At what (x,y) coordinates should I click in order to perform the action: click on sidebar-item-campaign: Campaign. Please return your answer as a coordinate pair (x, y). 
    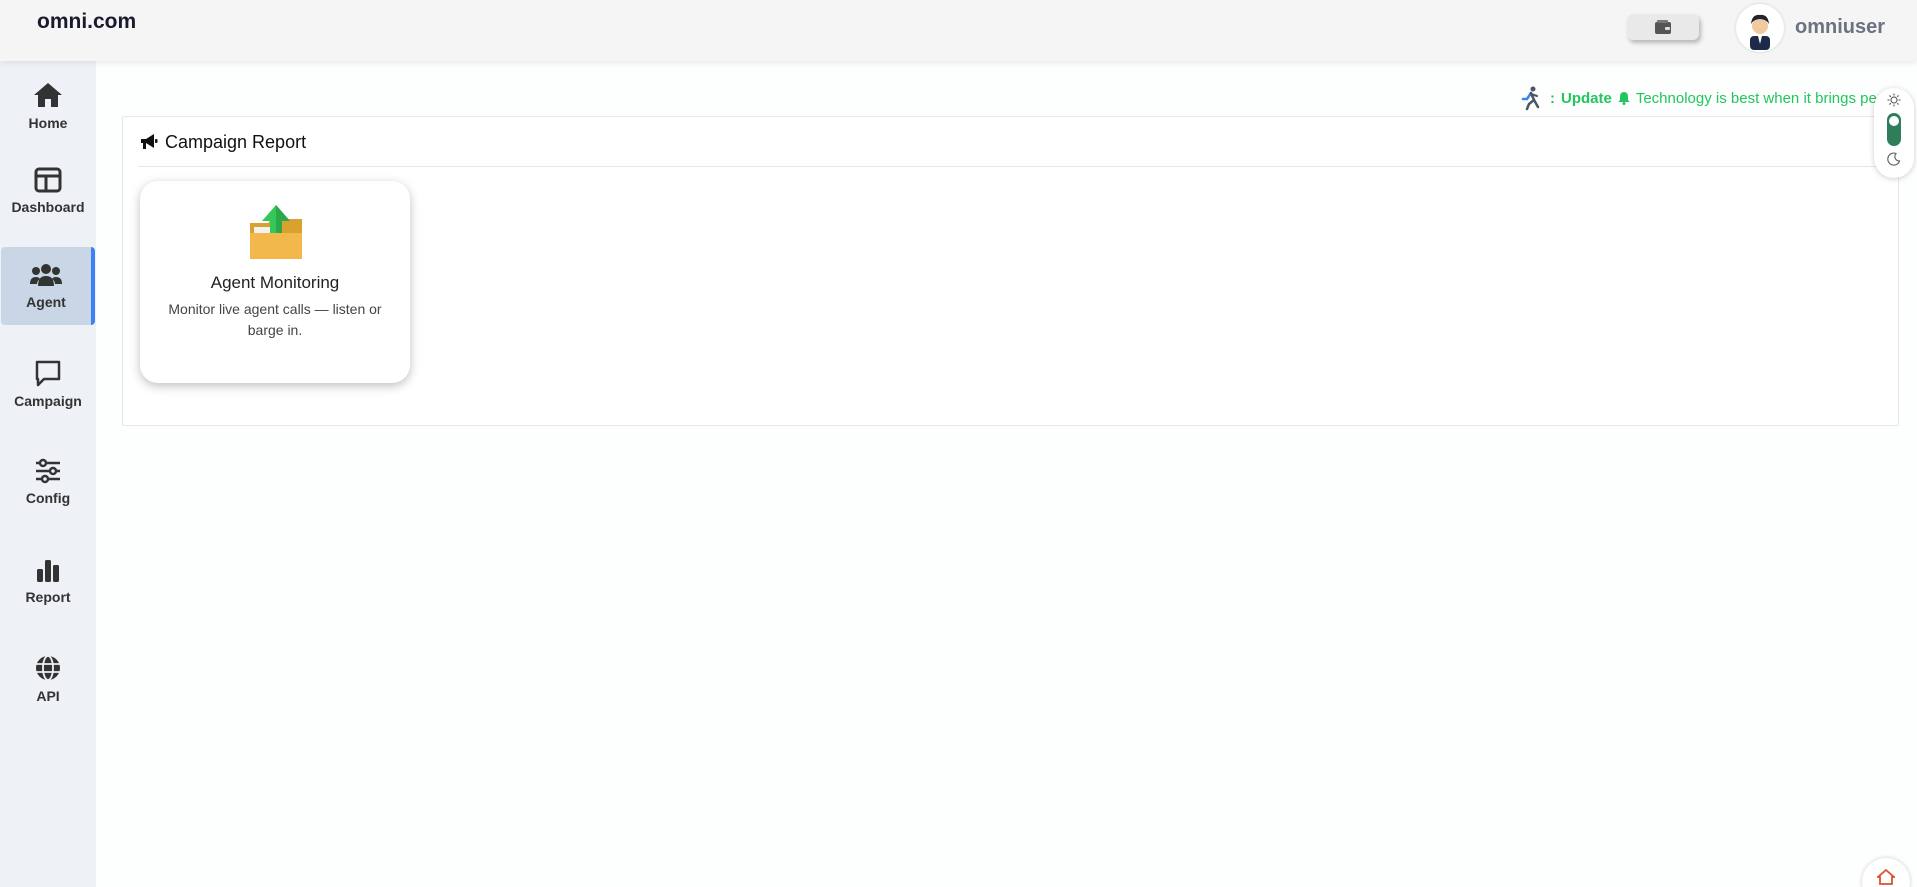
    Looking at the image, I should click on (48, 384).